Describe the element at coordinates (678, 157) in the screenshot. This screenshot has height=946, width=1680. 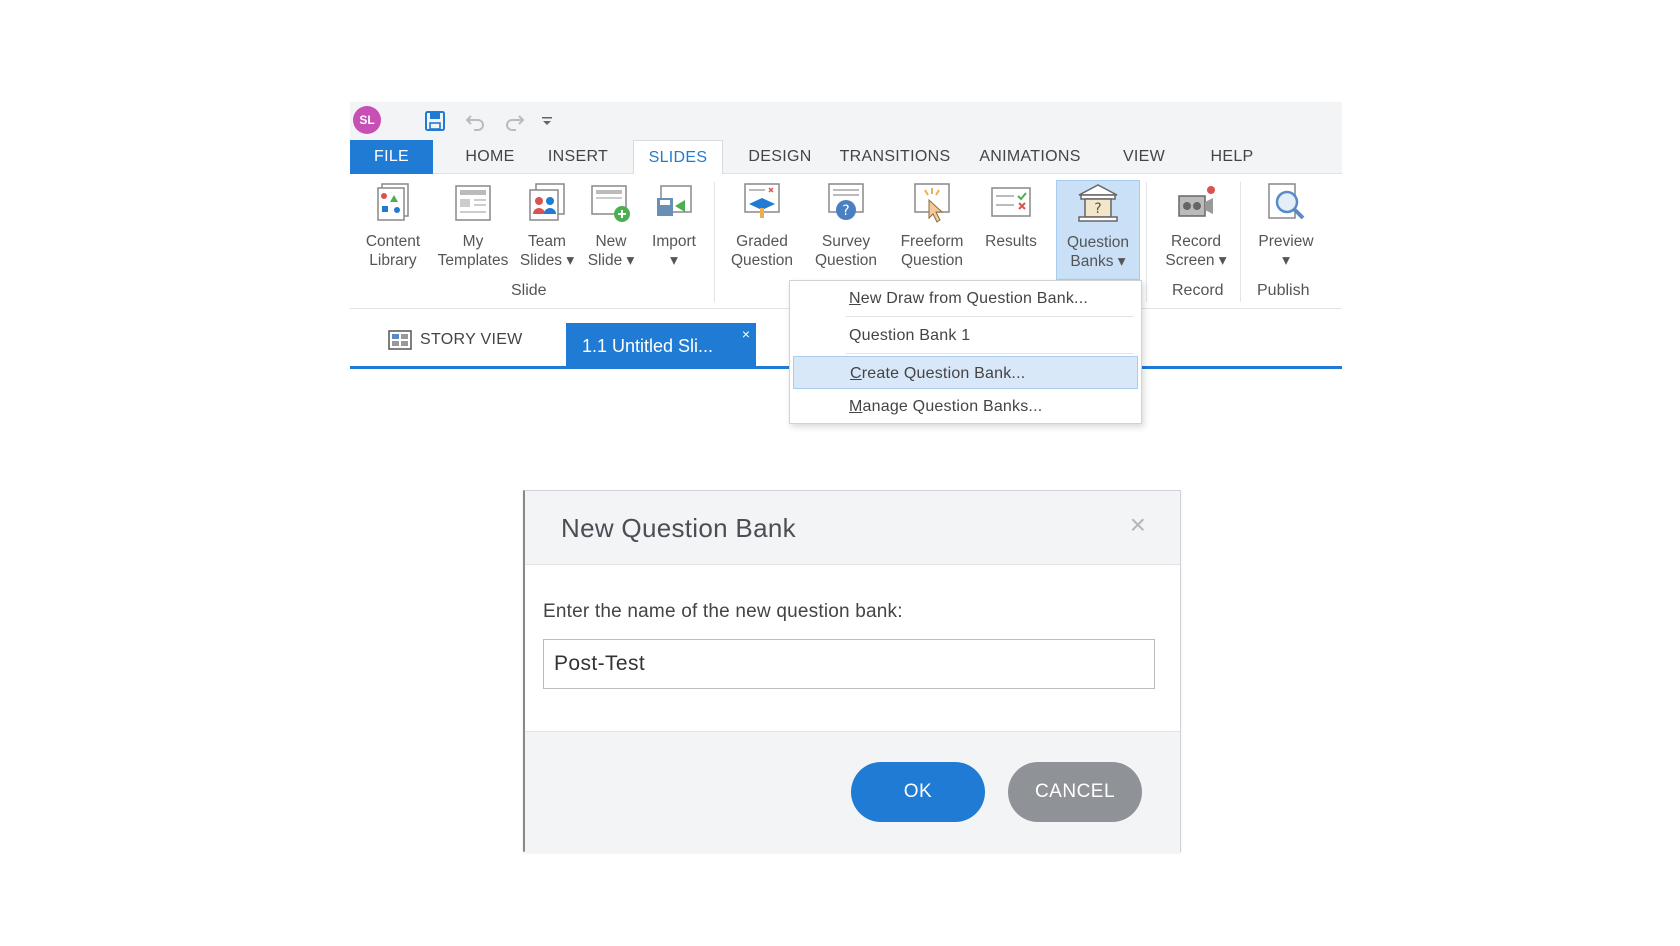
I see `tab-slides: SLIDES` at that location.